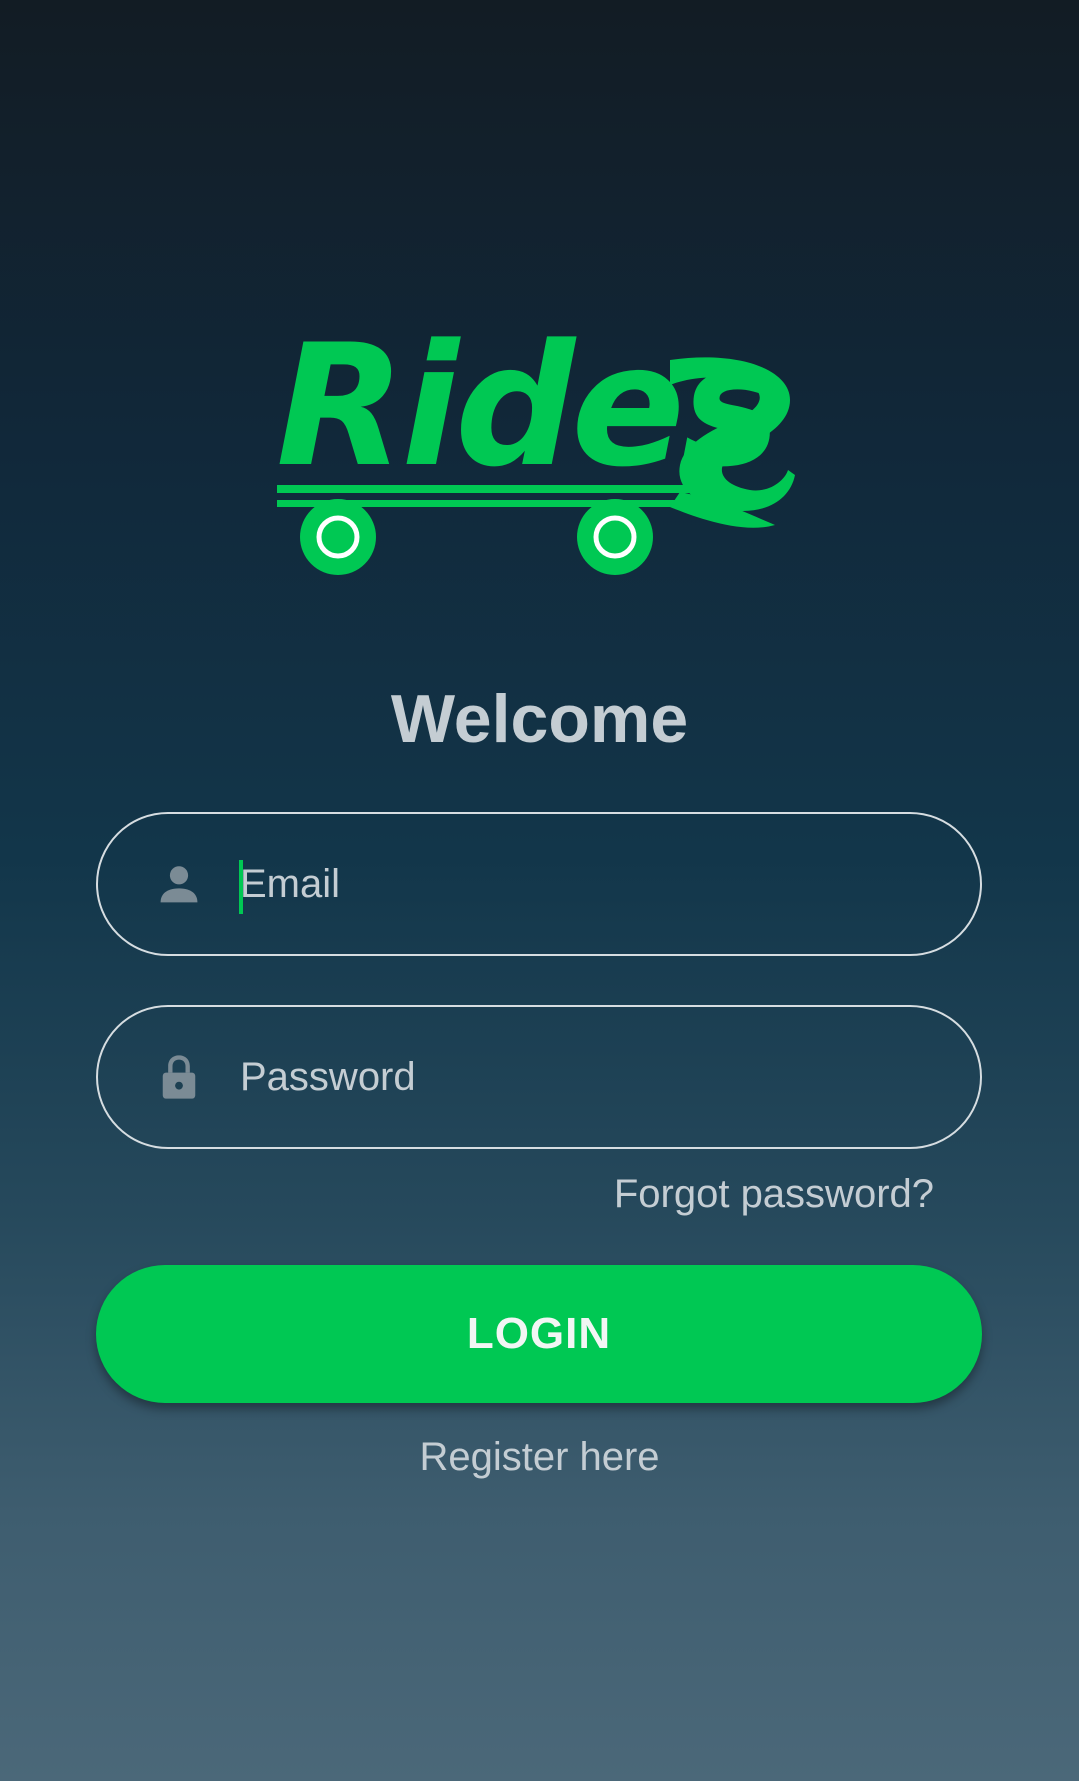 Image resolution: width=1079 pixels, height=1781 pixels. Describe the element at coordinates (539, 1457) in the screenshot. I see `register-link: Register here` at that location.